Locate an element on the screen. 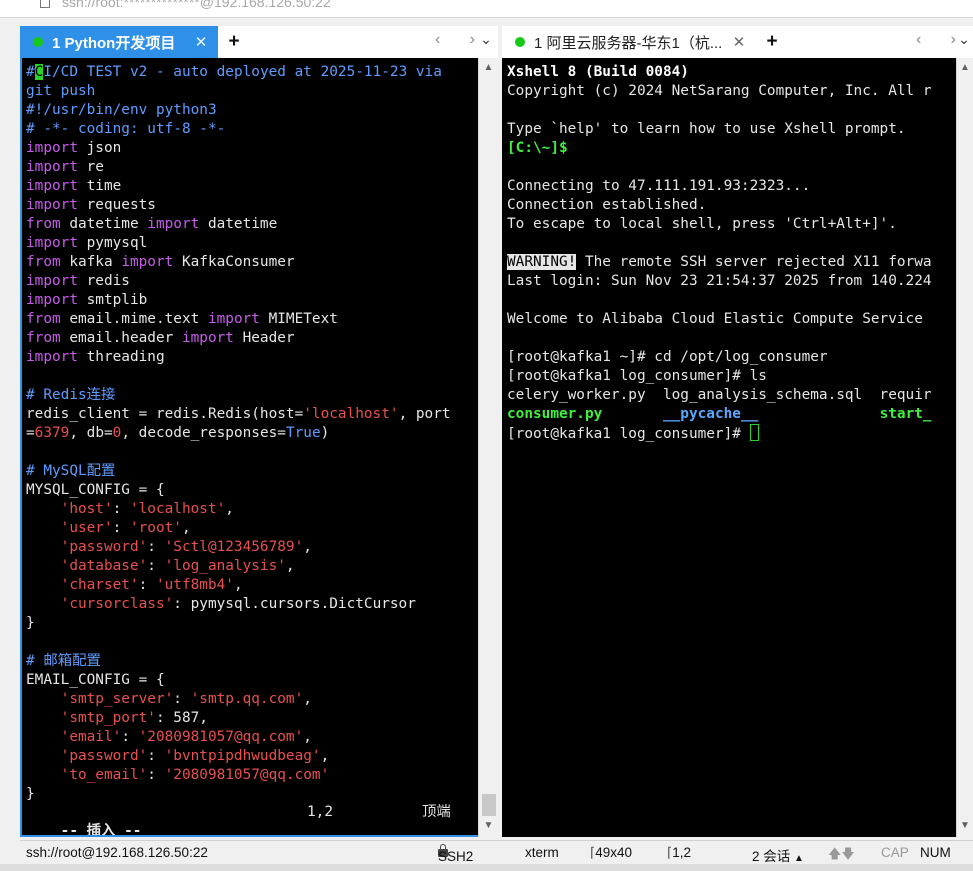 The width and height of the screenshot is (973, 871). session-count-button: 2 会话 ▲ is located at coordinates (778, 855).